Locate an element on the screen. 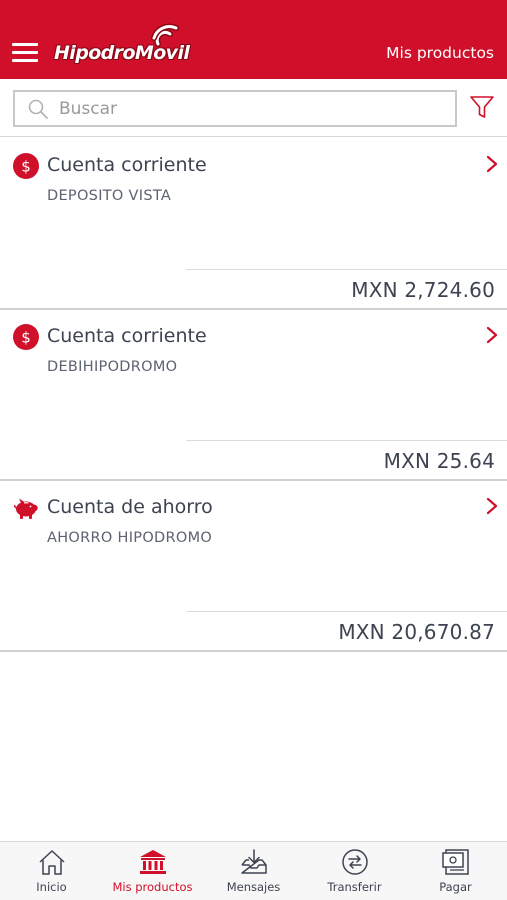 Image resolution: width=507 pixels, height=900 pixels. product-subtitle: DEBIHIPODROMO is located at coordinates (112, 367).